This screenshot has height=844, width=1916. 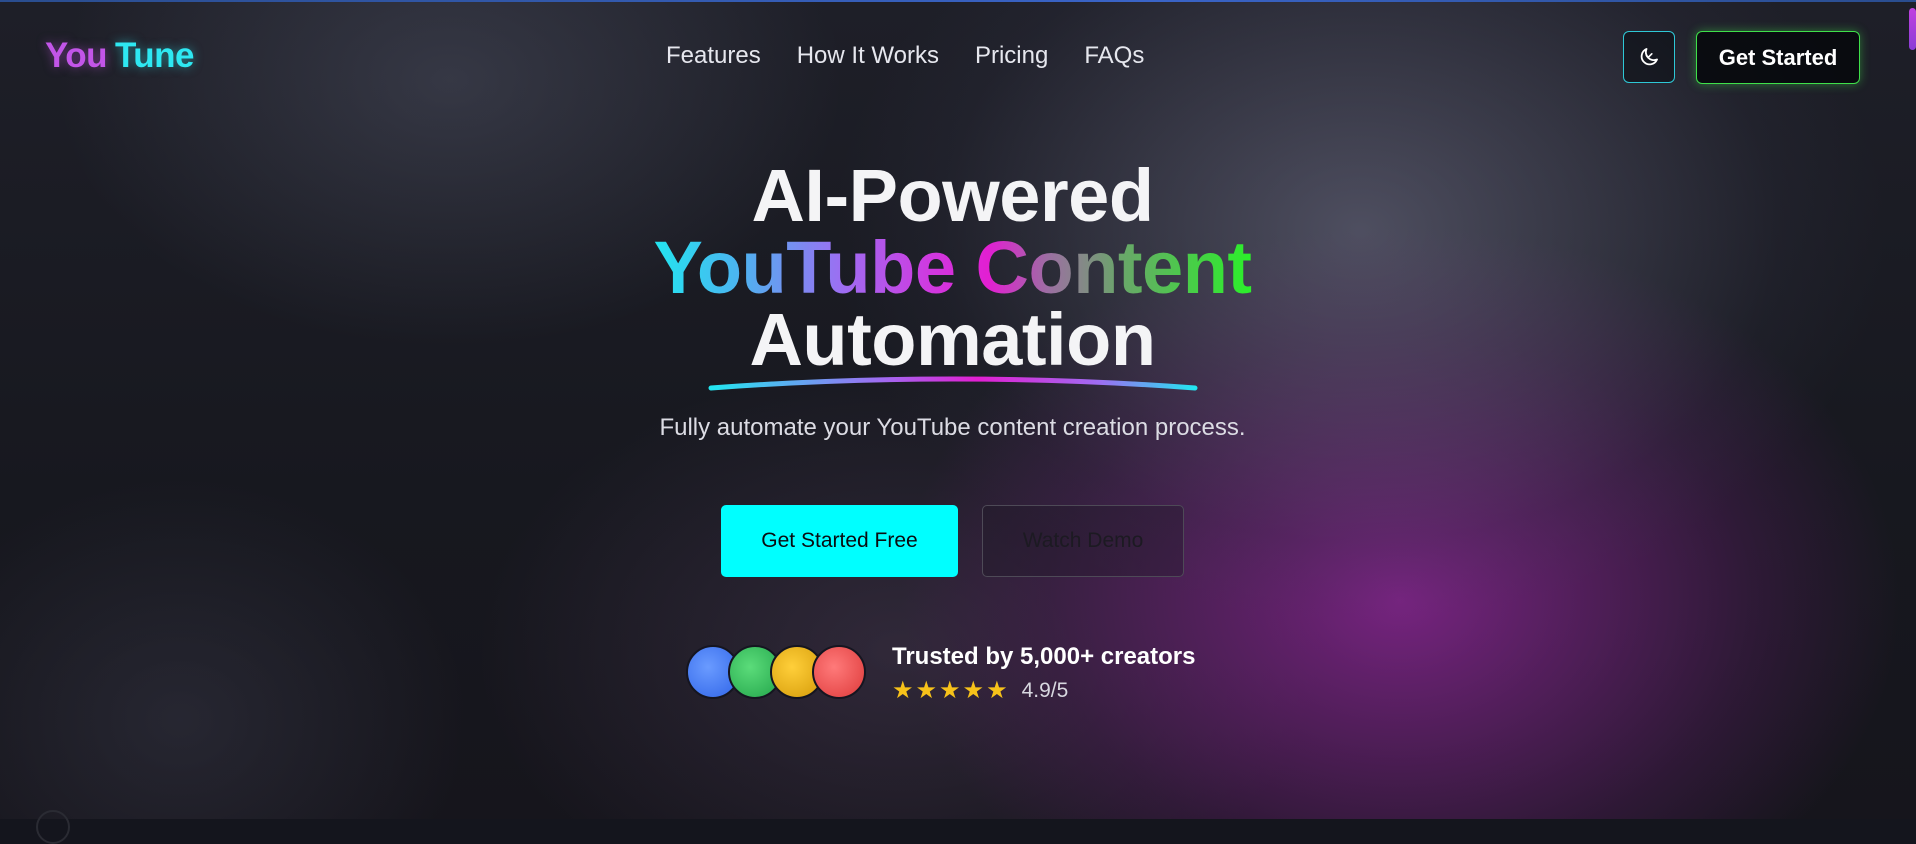 I want to click on scrollbar-thumb, so click(x=1912, y=29).